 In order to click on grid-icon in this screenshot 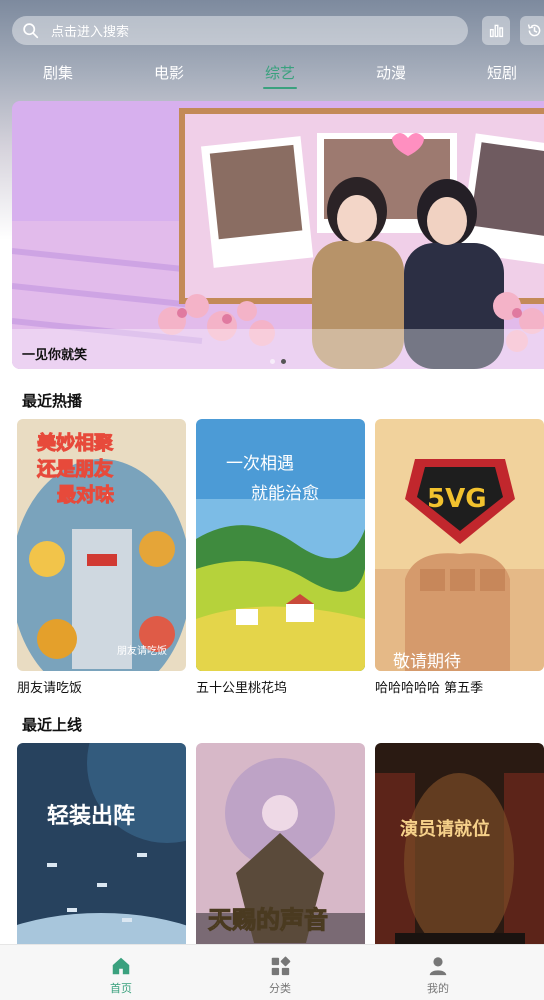, I will do `click(281, 966)`.